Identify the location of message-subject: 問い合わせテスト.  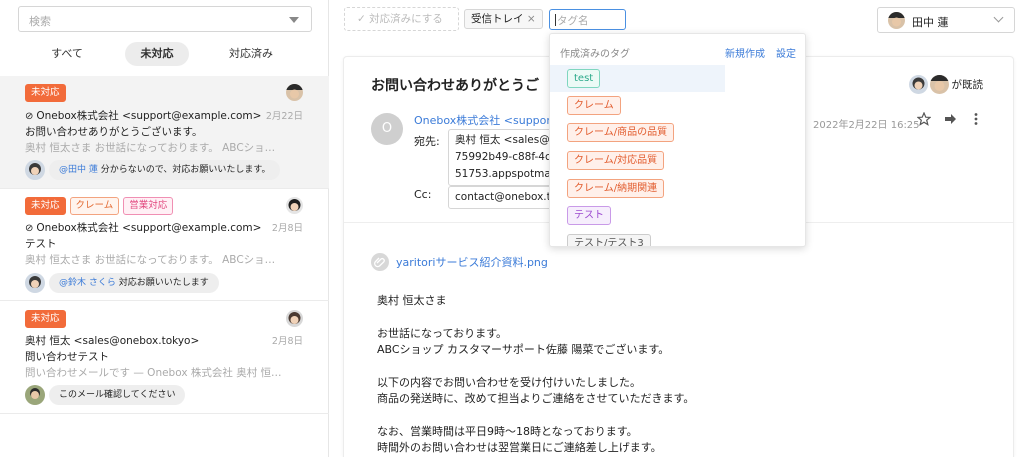
(67, 357).